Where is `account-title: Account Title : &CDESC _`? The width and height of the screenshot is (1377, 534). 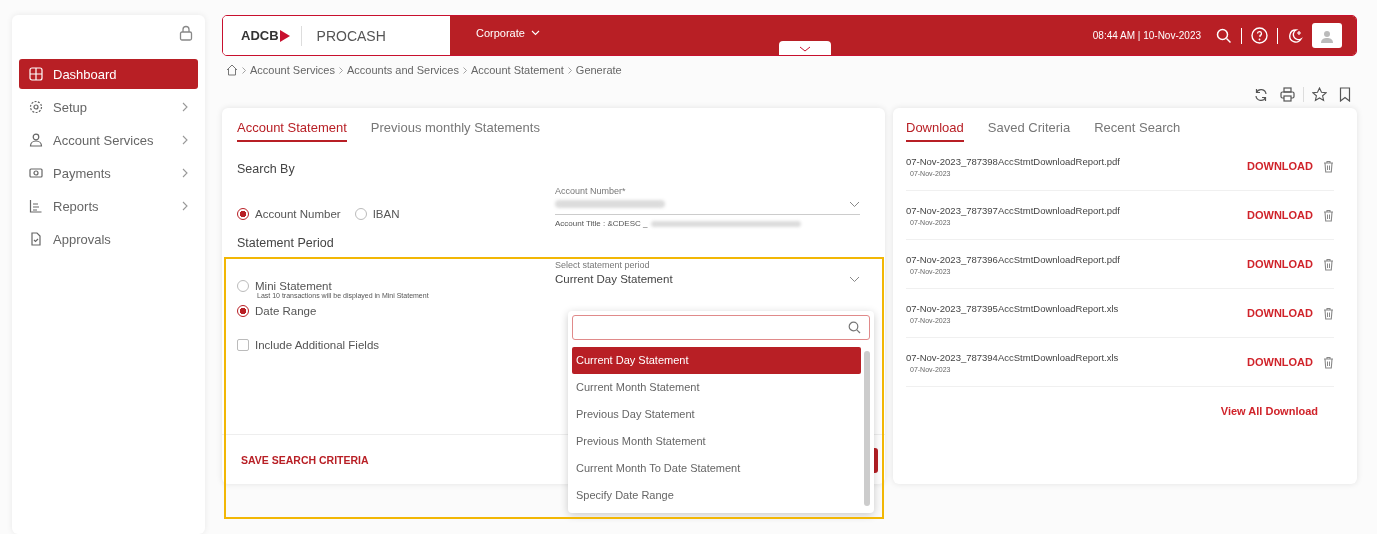
account-title: Account Title : &CDESC _ is located at coordinates (601, 223).